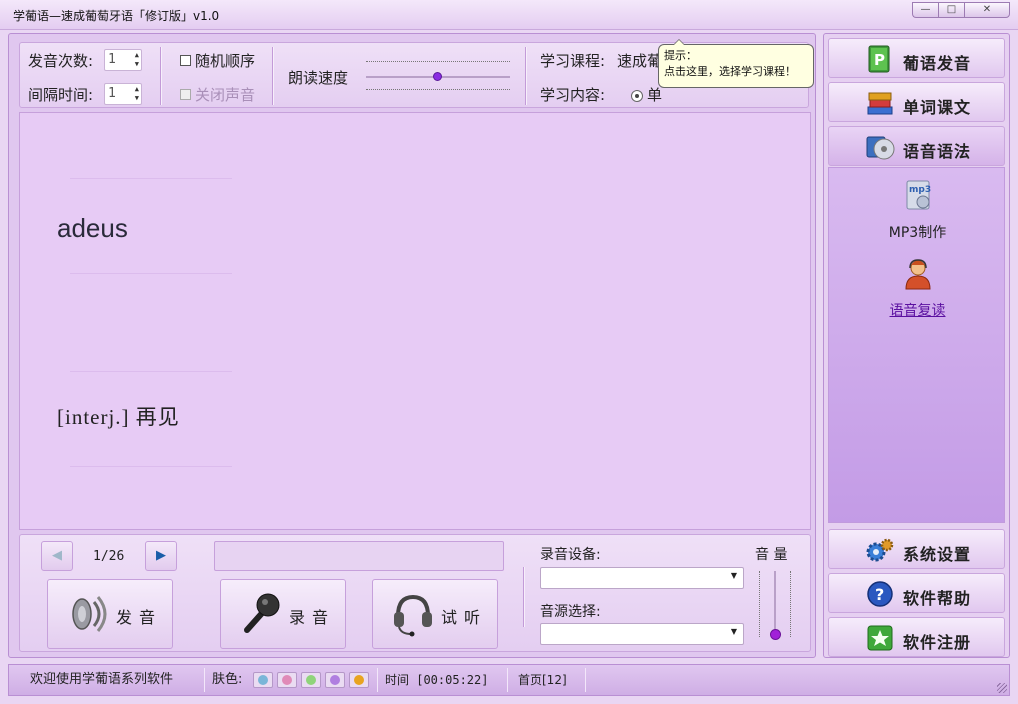 This screenshot has width=1018, height=704. I want to click on content-label: 学习内容:, so click(573, 95).